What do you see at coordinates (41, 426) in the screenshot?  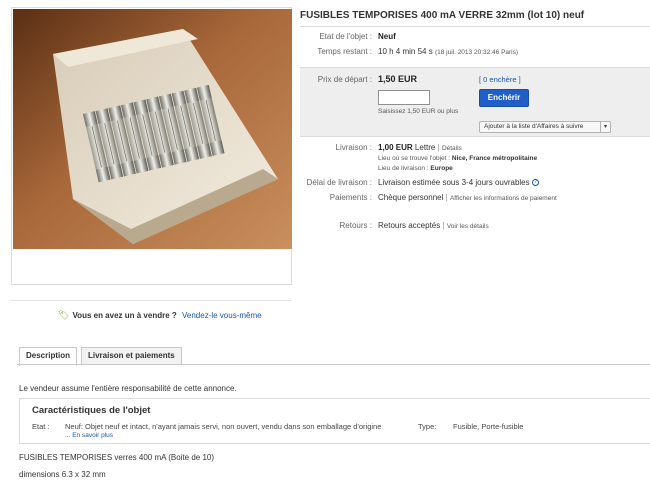 I see `spec-condition-label: Etat :` at bounding box center [41, 426].